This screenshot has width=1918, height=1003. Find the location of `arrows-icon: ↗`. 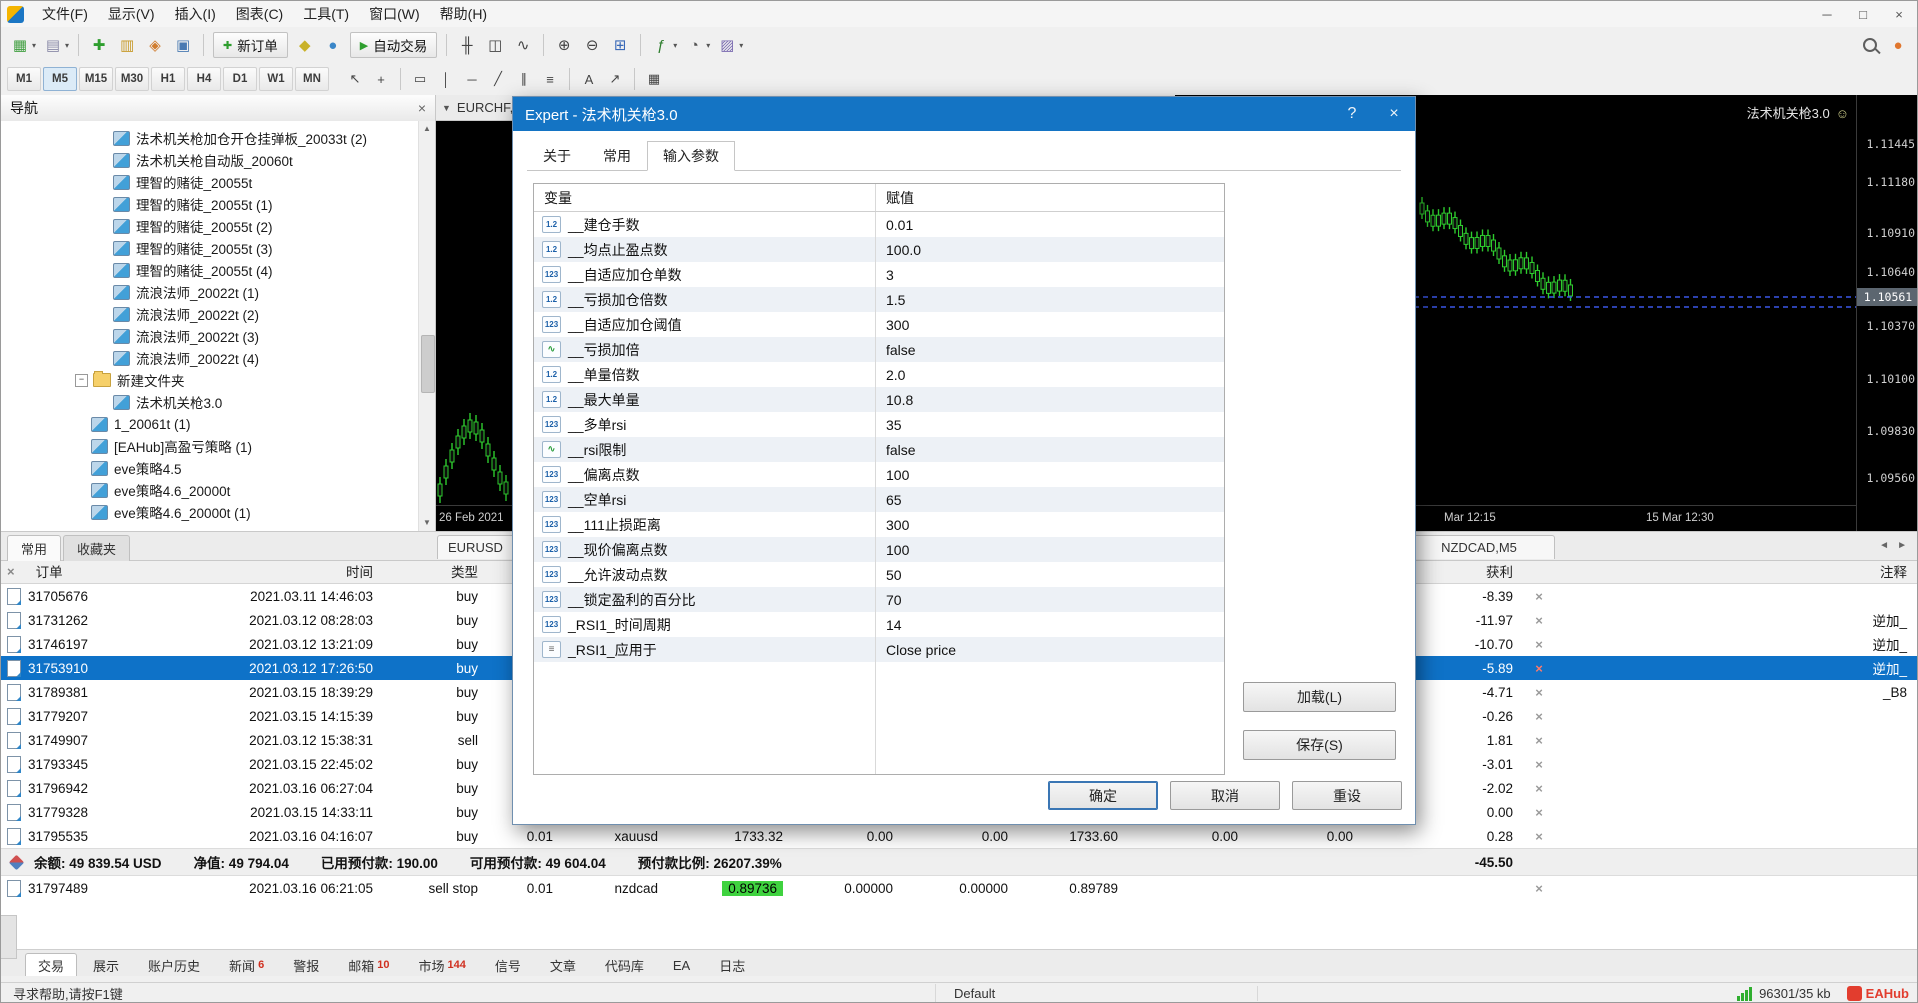

arrows-icon: ↗ is located at coordinates (615, 79).